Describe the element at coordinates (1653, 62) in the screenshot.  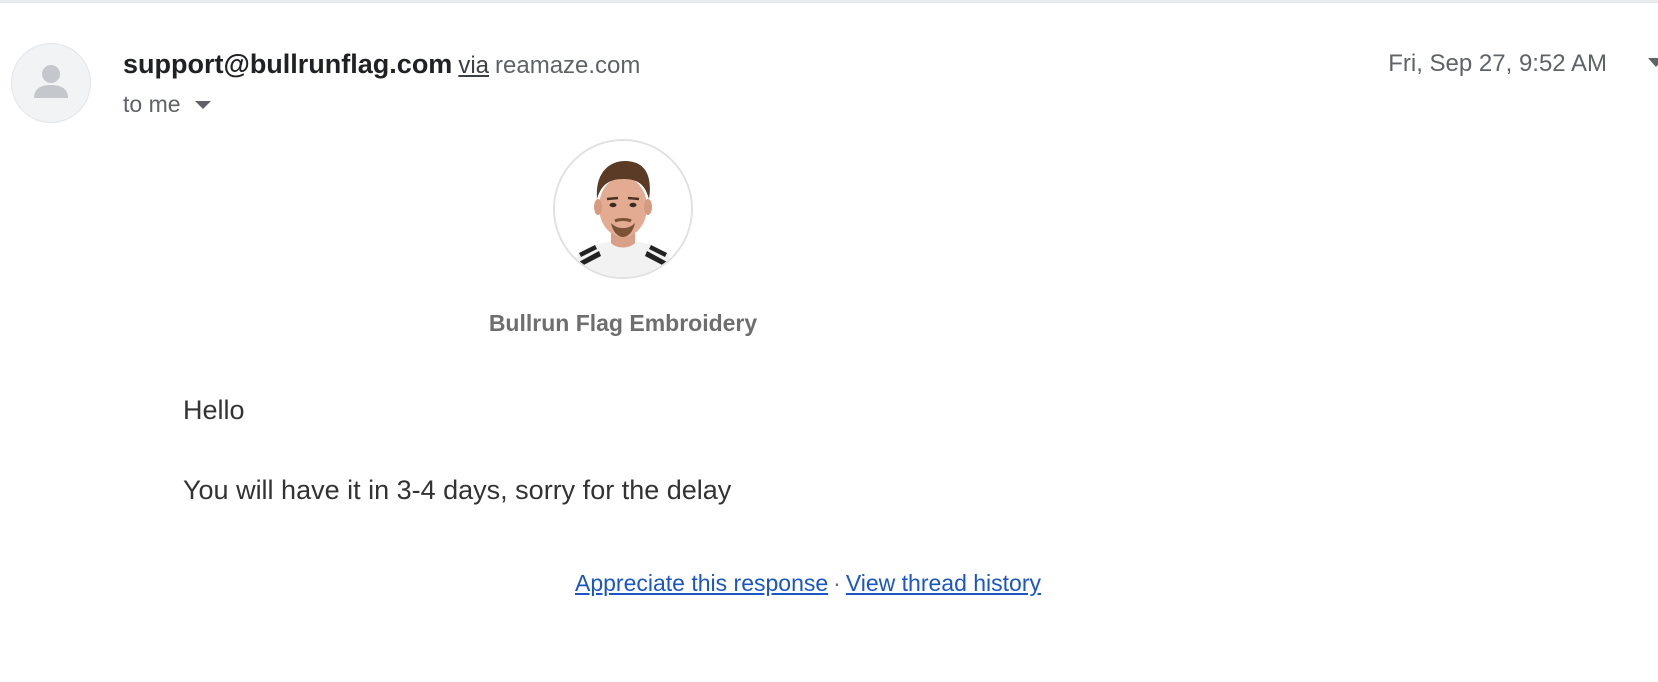
I see `more-options-chevron-icon` at that location.